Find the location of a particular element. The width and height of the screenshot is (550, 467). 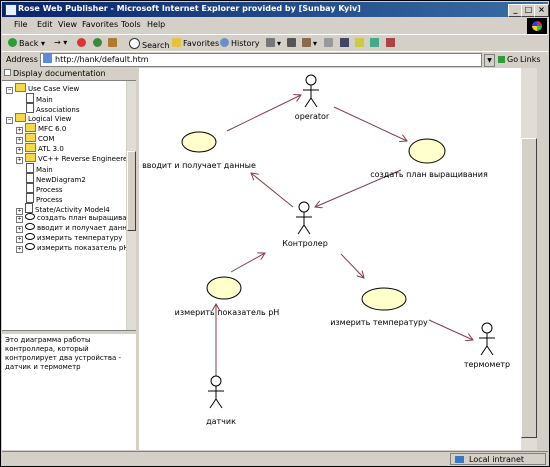

tree-item-mfc: + MFC 6.0 is located at coordinates (41, 128).